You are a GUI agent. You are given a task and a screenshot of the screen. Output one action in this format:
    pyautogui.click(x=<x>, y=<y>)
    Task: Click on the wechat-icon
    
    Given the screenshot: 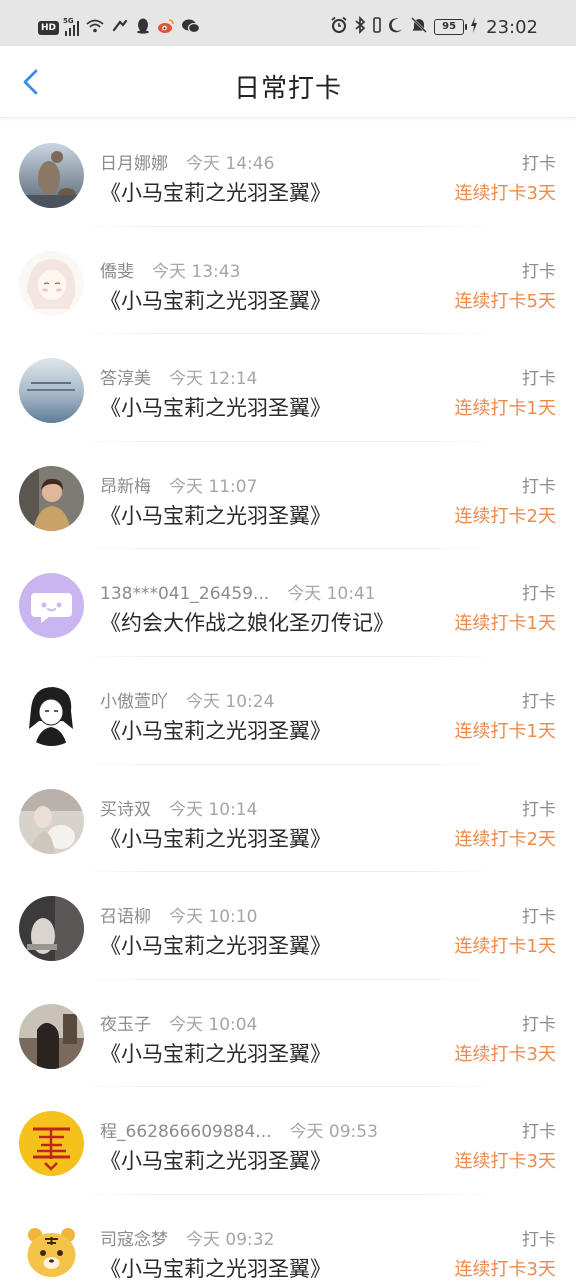 What is the action you would take?
    pyautogui.click(x=191, y=28)
    